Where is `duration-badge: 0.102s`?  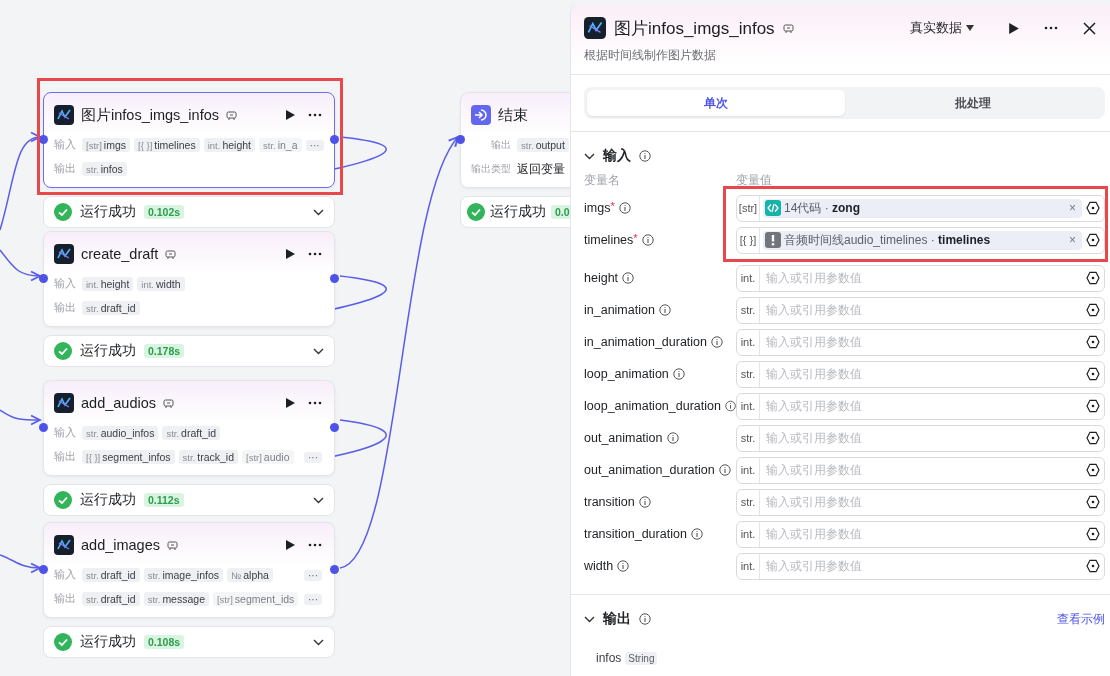
duration-badge: 0.102s is located at coordinates (164, 212).